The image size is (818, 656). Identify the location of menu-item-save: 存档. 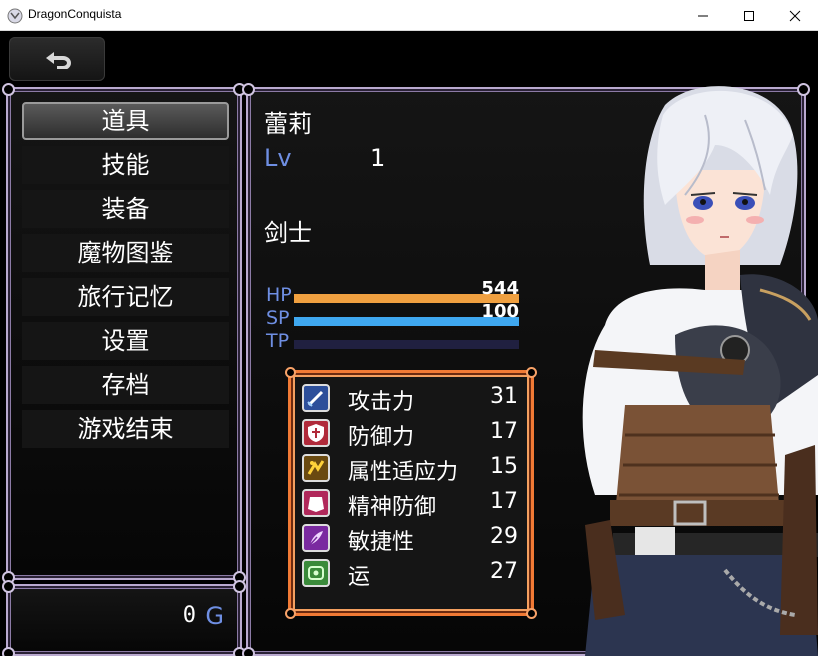
(125, 385).